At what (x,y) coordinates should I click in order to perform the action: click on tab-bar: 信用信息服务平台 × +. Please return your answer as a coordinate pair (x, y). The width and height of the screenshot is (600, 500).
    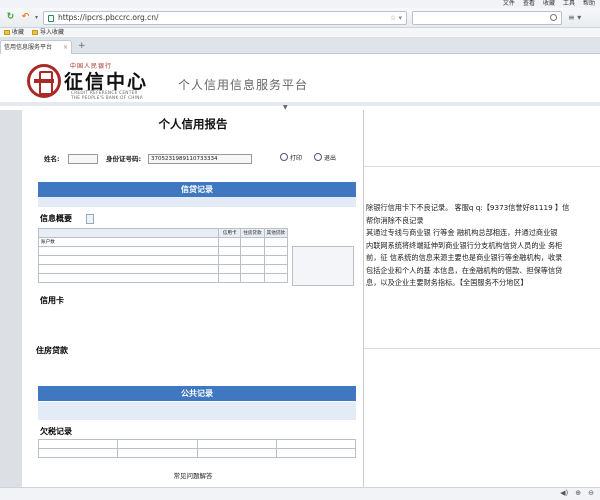
    Looking at the image, I should click on (300, 46).